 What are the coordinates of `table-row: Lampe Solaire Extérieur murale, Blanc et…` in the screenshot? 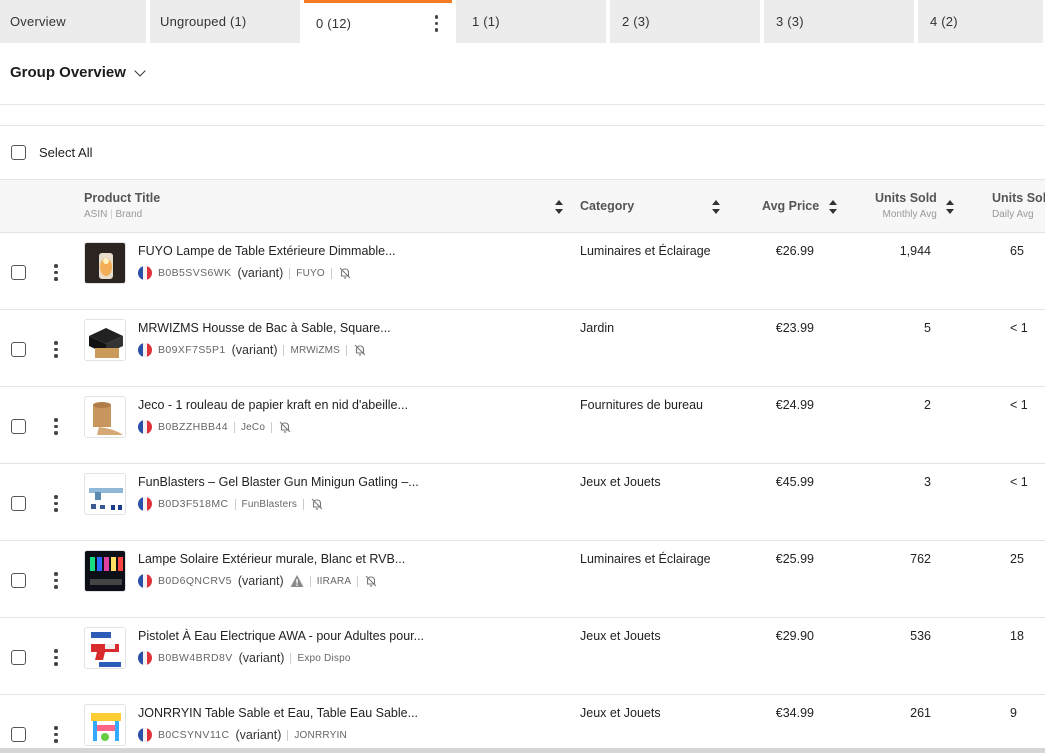 It's located at (522, 579).